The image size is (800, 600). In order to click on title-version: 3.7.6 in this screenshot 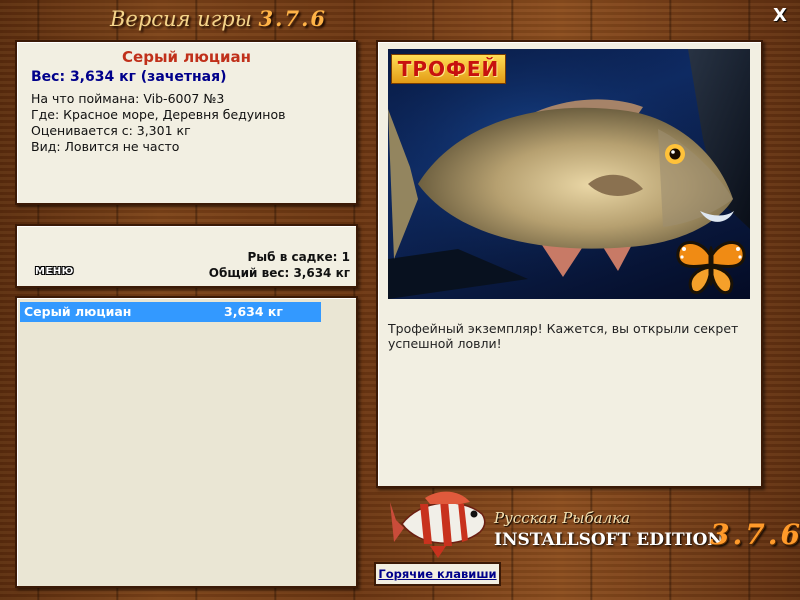, I will do `click(293, 18)`.